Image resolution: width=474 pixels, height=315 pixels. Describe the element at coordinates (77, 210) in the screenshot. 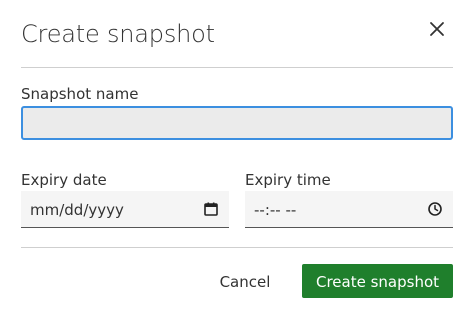

I see `expiry-date-value: mm/dd/yyyy` at that location.